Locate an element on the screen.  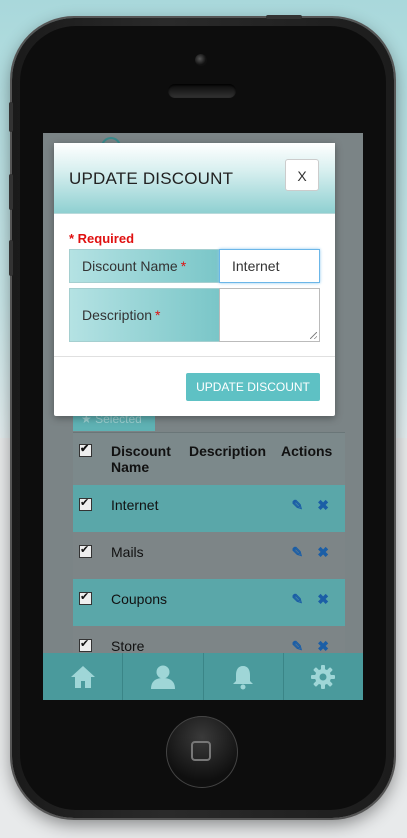
modal-title: UPDATE DISCOUNT is located at coordinates (151, 178).